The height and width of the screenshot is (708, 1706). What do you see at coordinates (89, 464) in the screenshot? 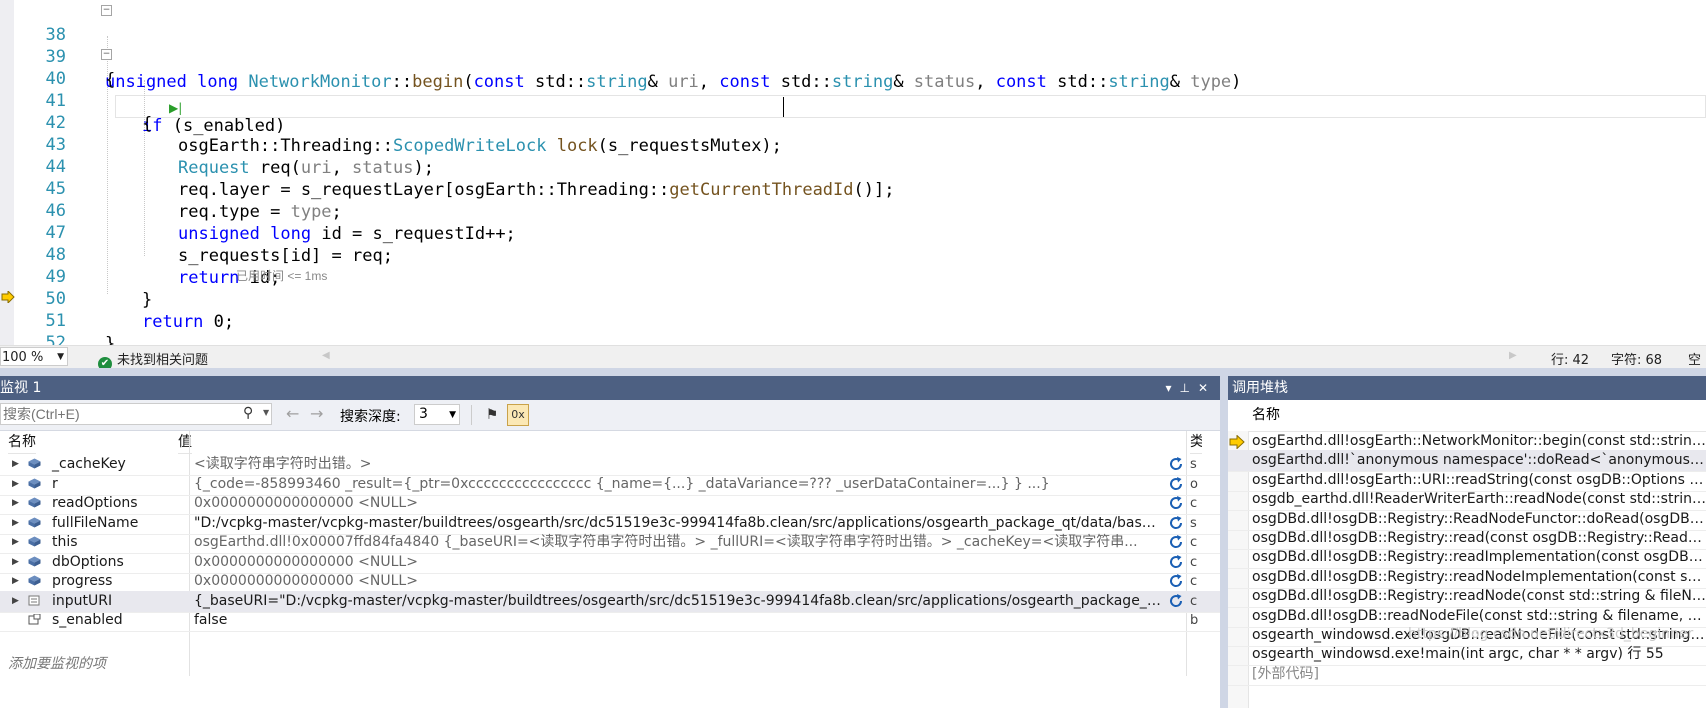
I see `watch-name: _cacheKey` at bounding box center [89, 464].